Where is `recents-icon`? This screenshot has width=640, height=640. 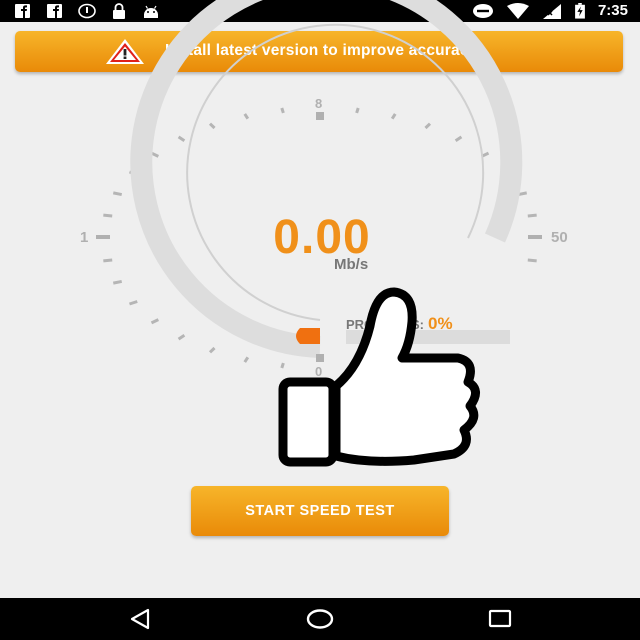
recents-icon is located at coordinates (500, 619).